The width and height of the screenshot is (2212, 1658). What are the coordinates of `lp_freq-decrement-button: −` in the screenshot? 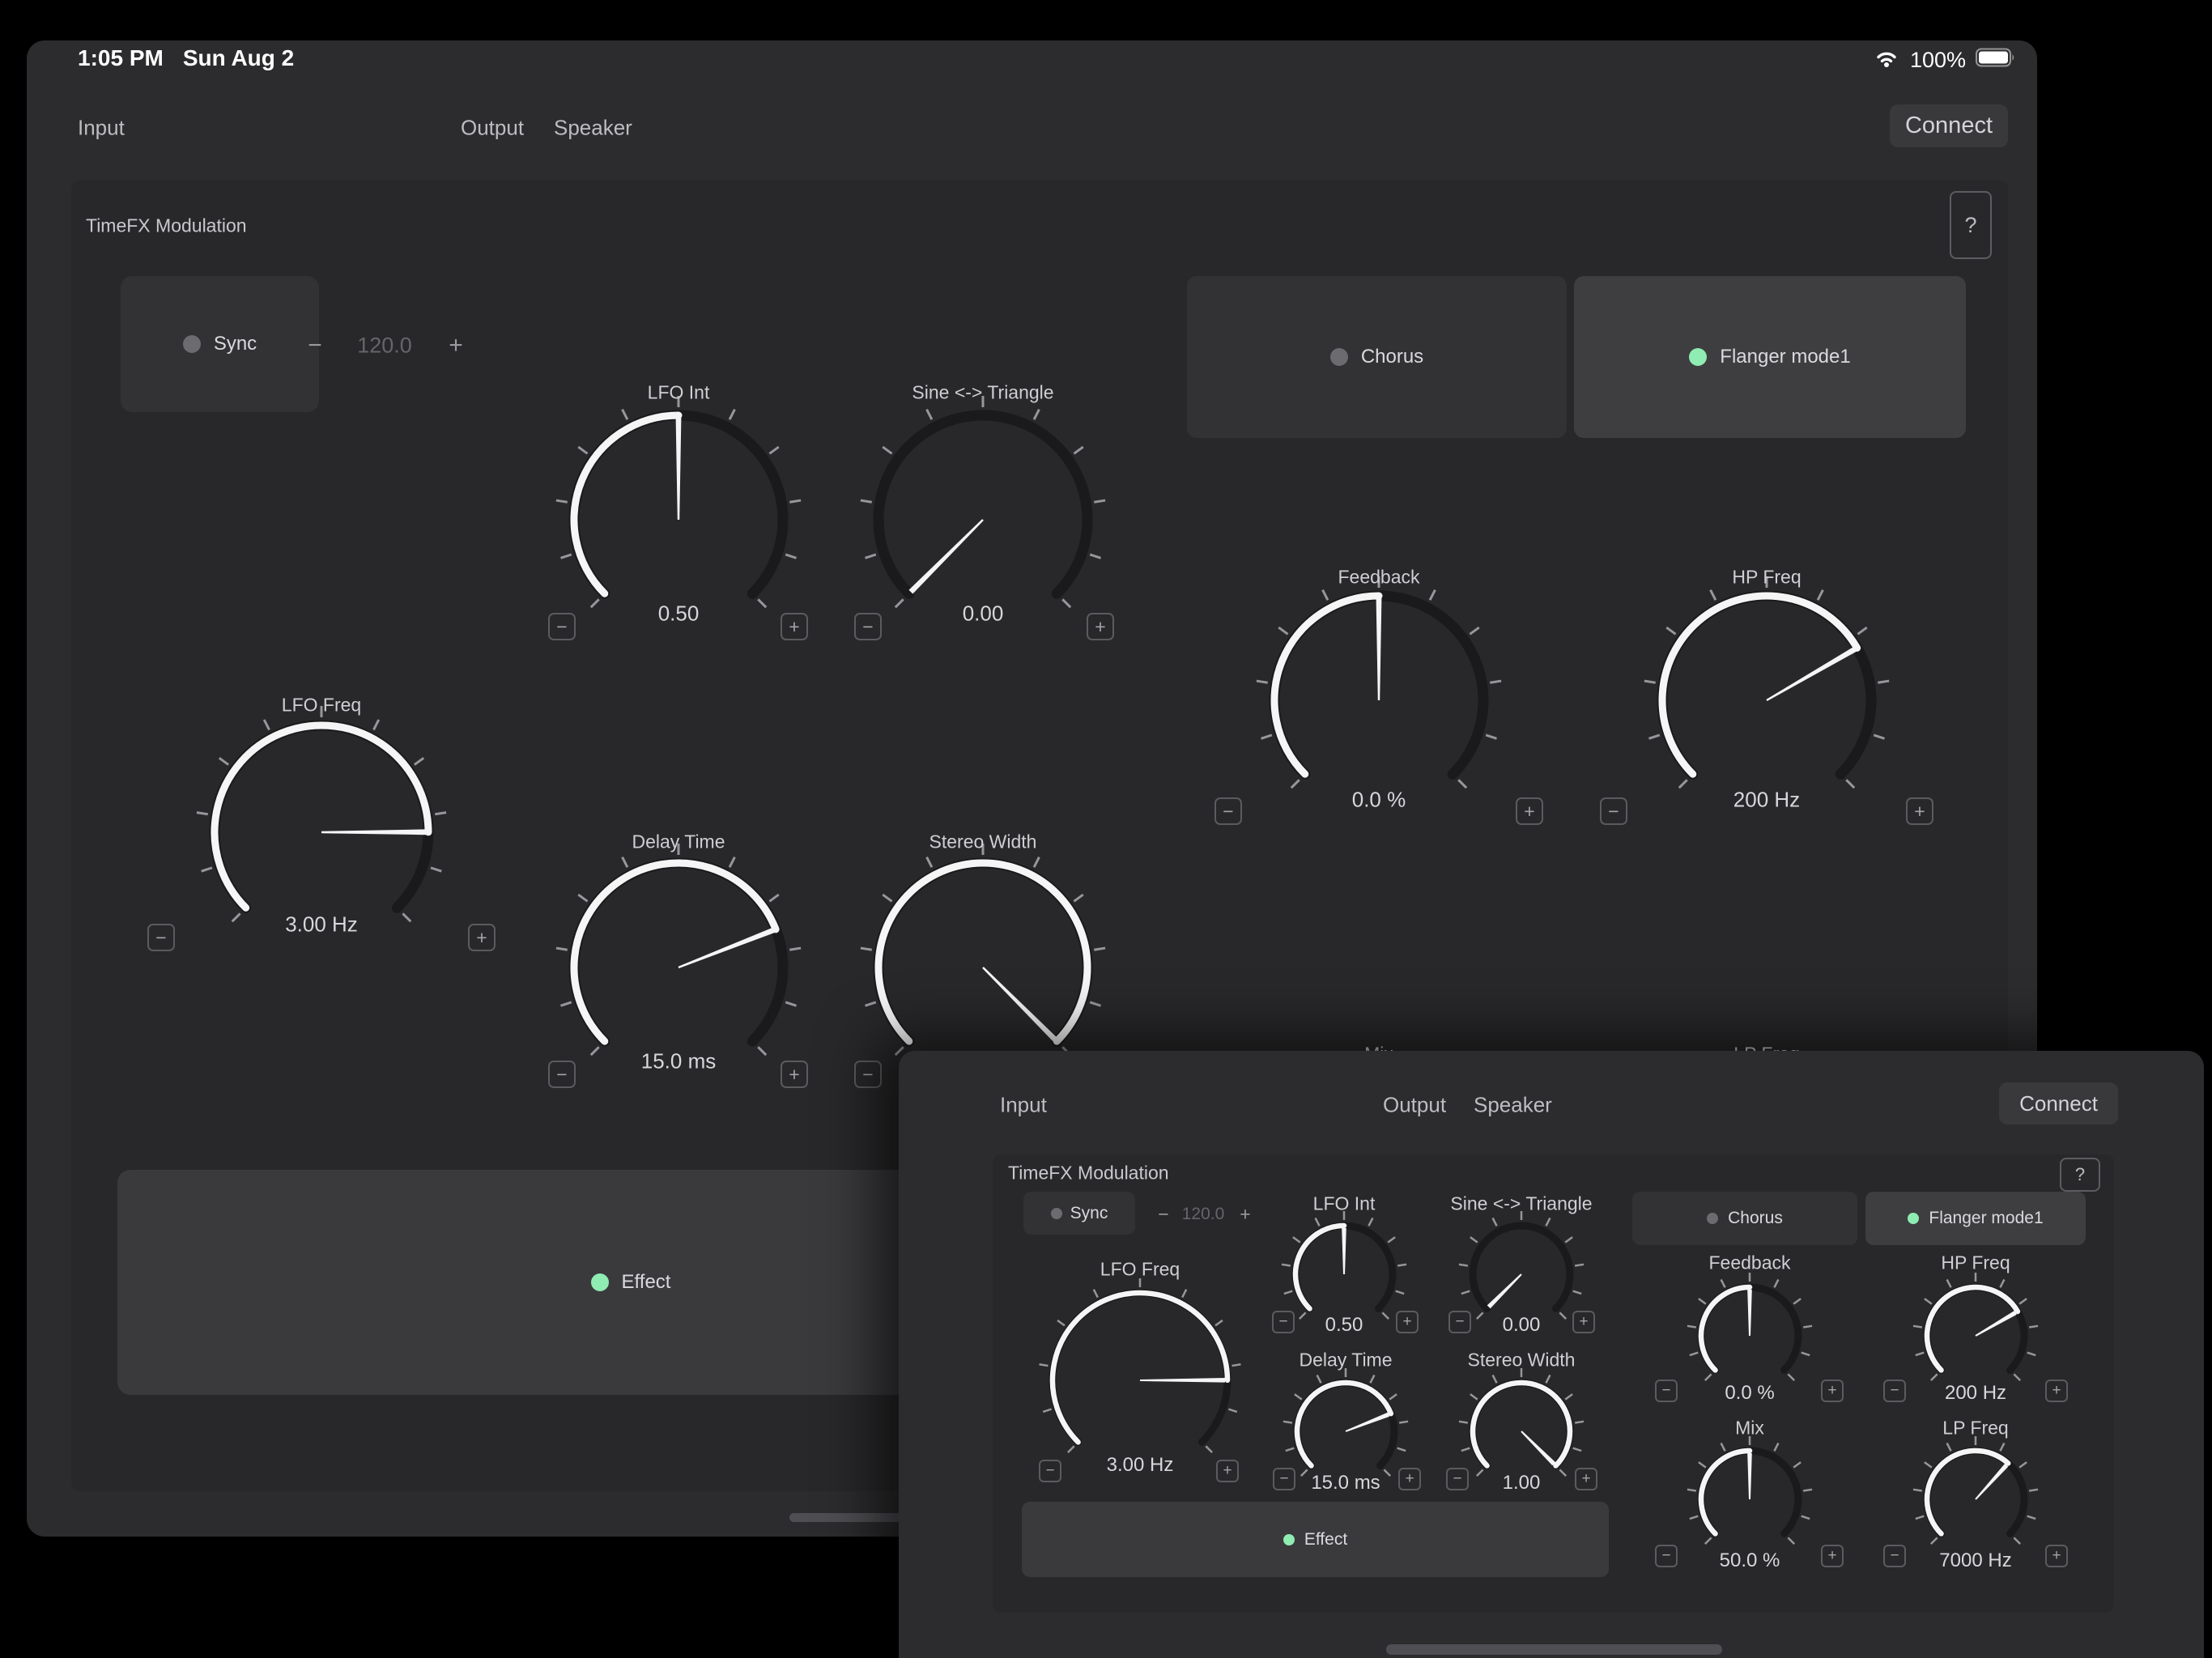 It's located at (1895, 1556).